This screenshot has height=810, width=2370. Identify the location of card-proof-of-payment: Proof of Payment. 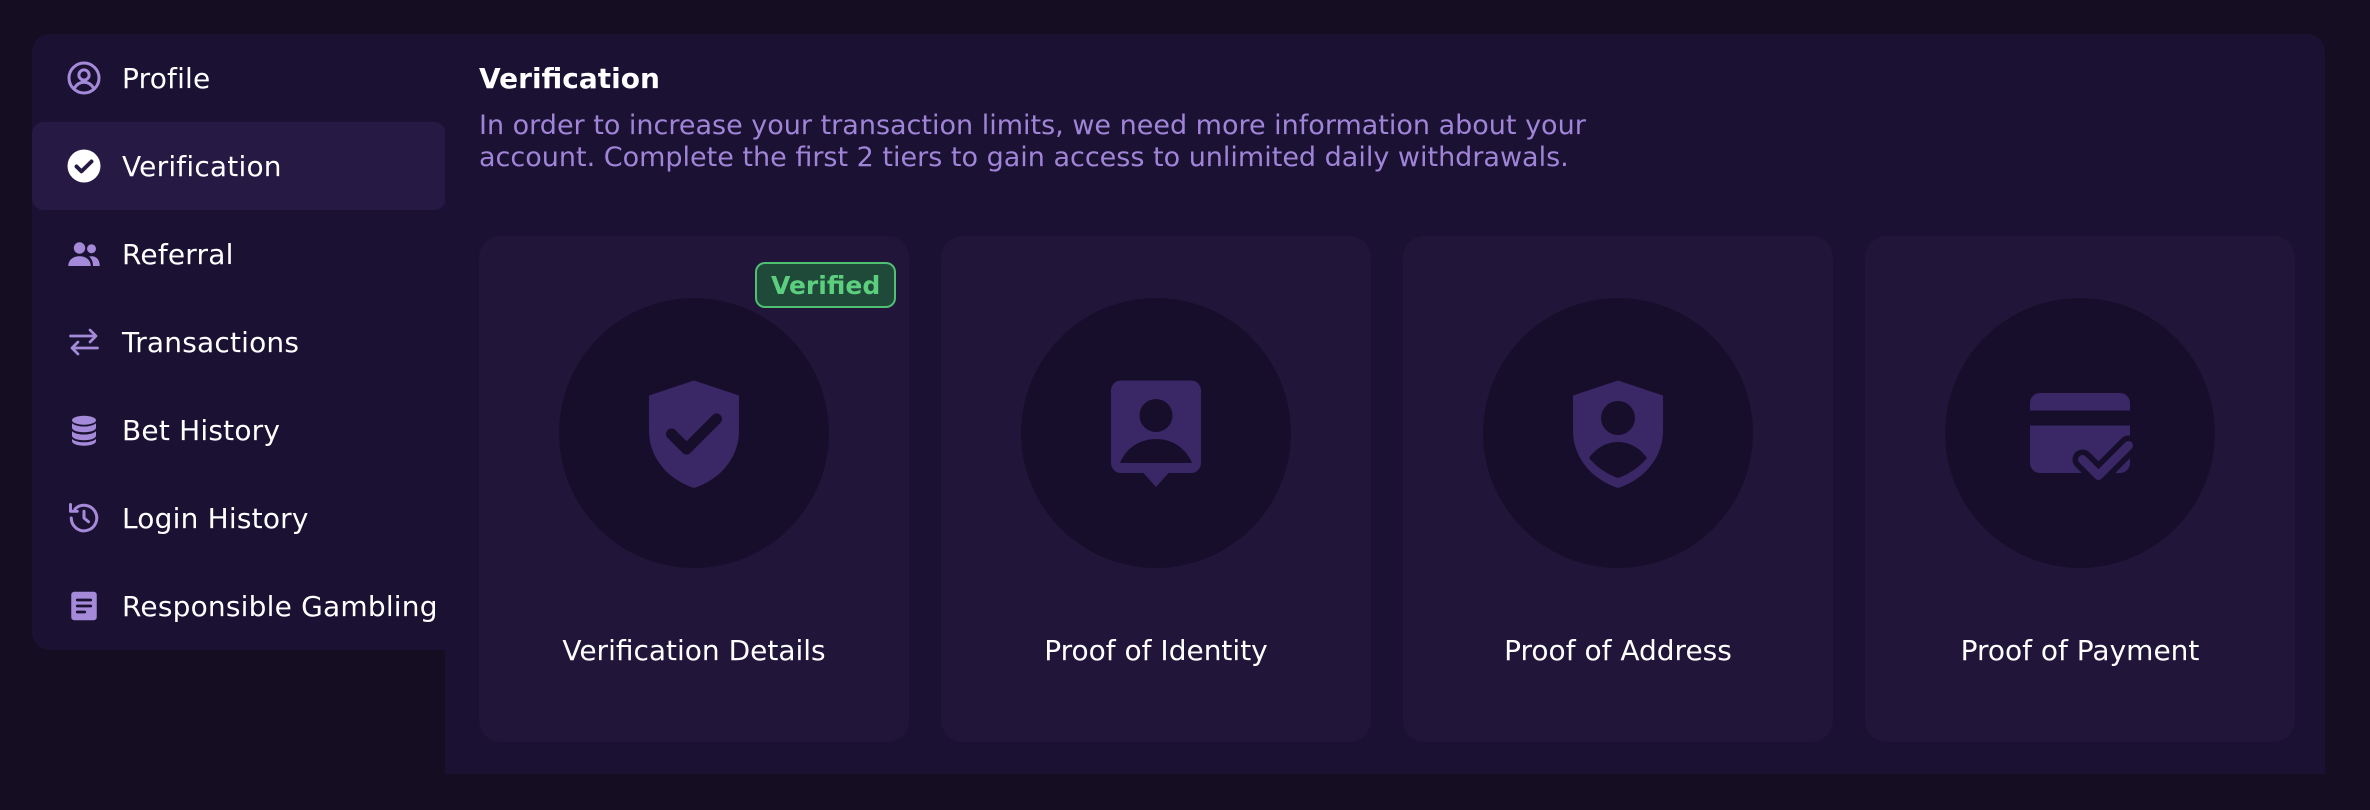
(2080, 489).